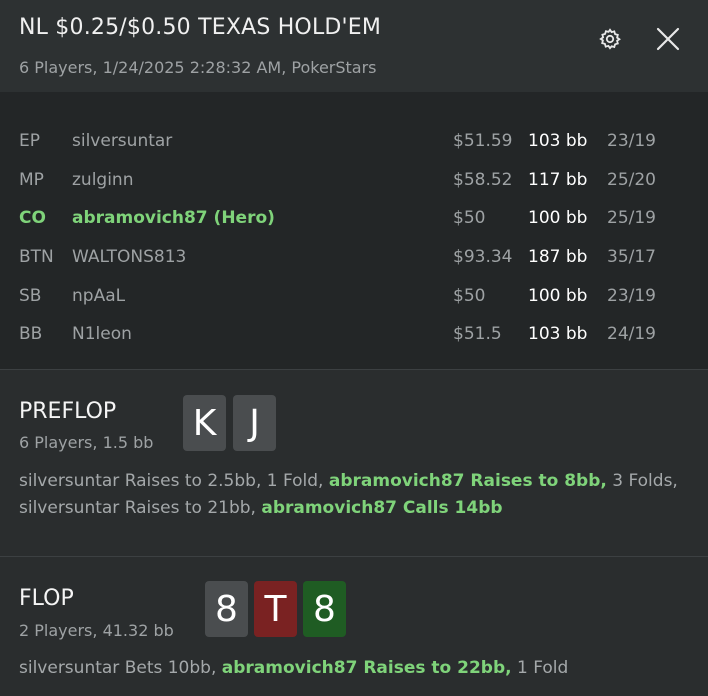  I want to click on hole-card: K, so click(204, 423).